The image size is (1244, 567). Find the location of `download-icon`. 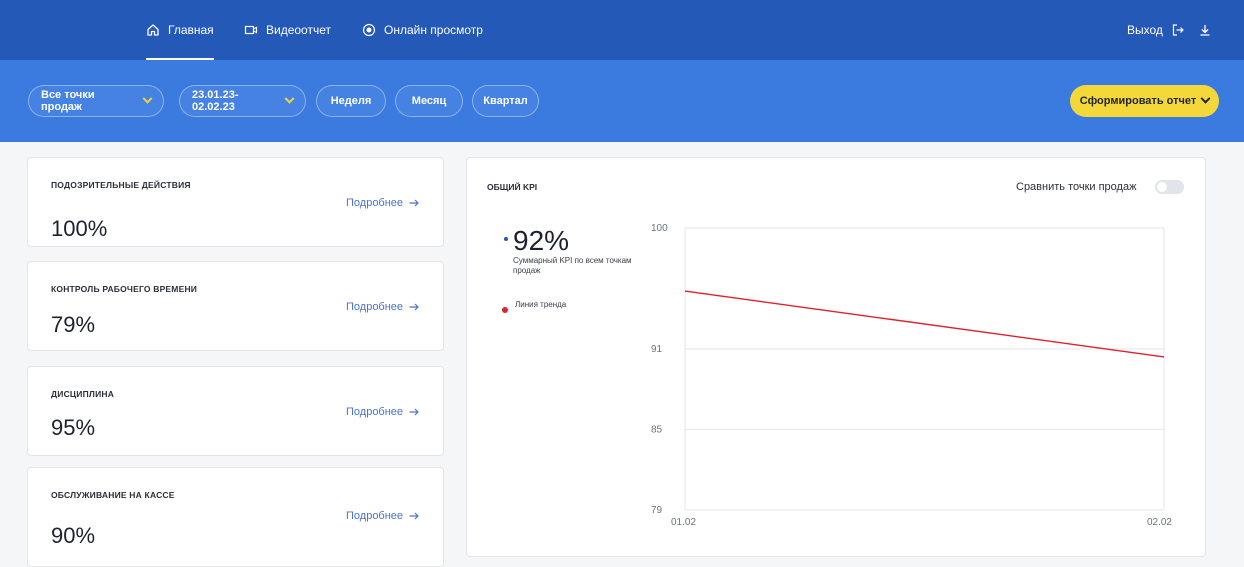

download-icon is located at coordinates (1205, 30).